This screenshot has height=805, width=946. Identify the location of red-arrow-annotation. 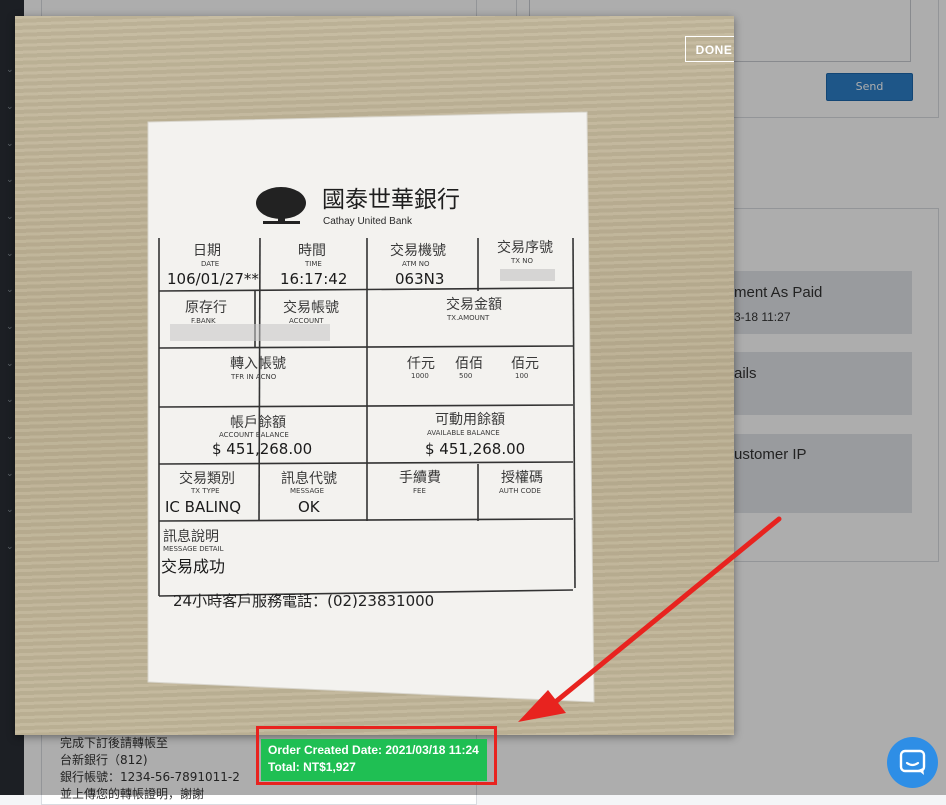
(650, 619).